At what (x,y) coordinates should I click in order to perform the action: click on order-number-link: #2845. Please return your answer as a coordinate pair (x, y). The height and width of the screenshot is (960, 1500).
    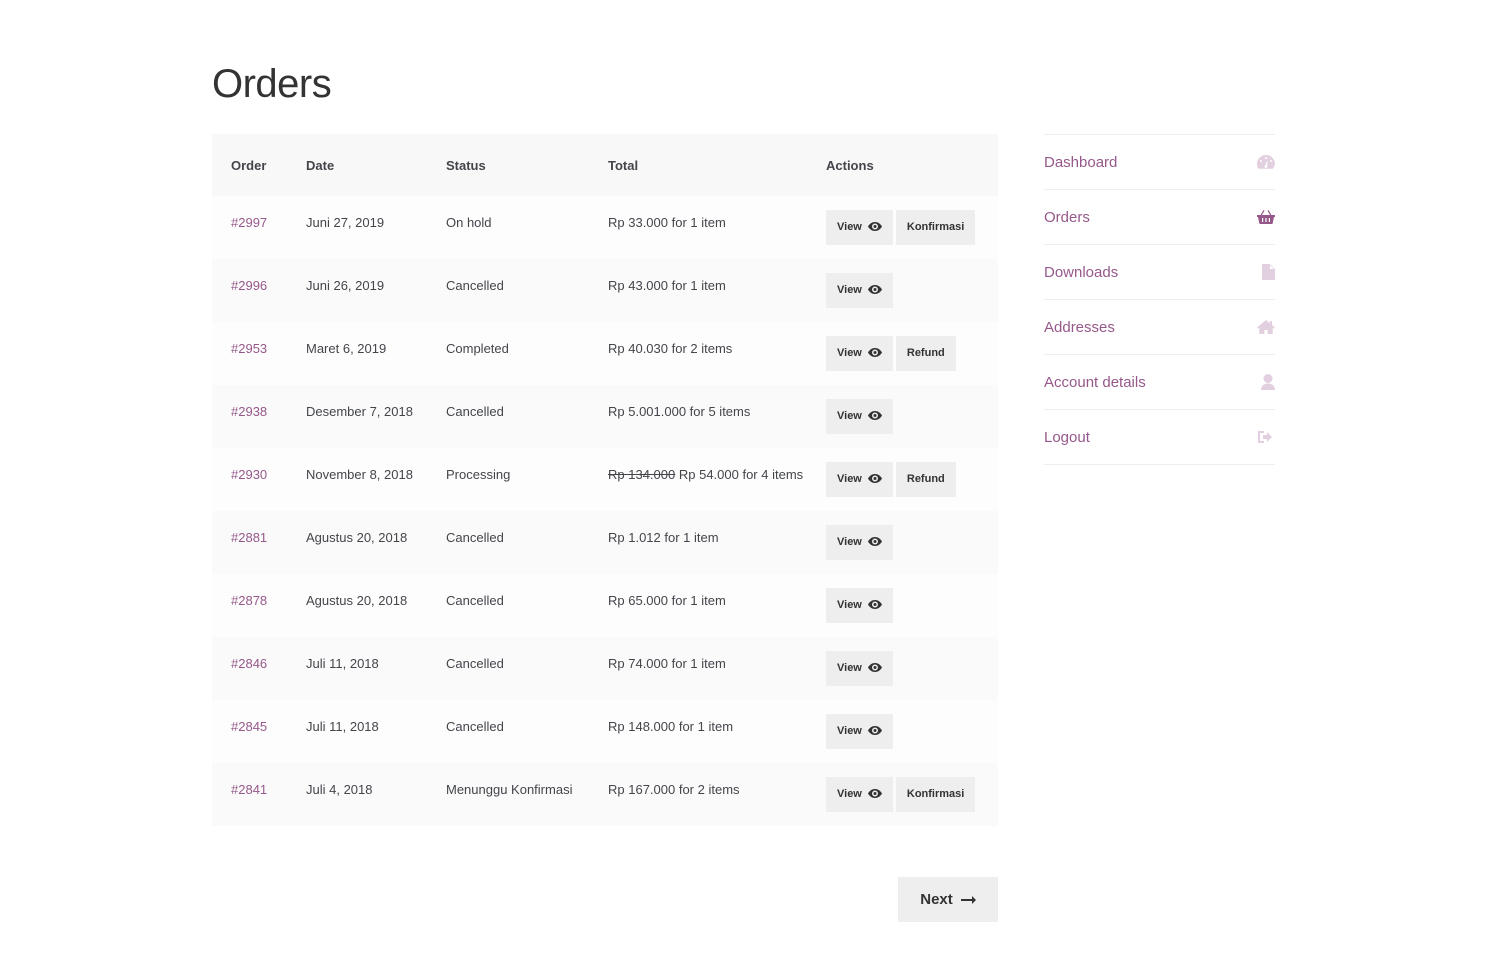
    Looking at the image, I should click on (249, 726).